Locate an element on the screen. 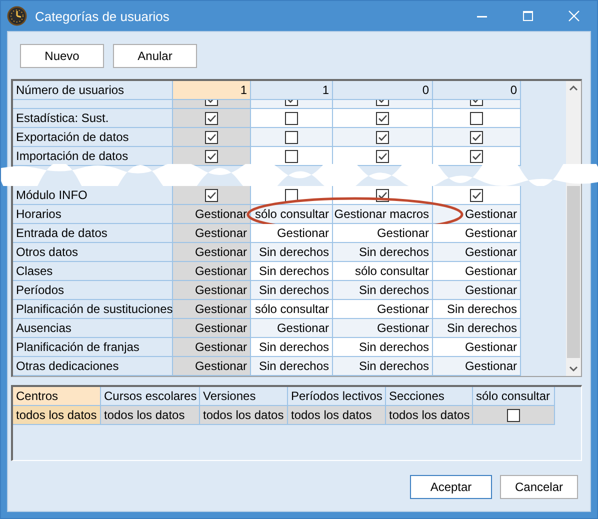  window-title: Categorías de usuarios is located at coordinates (102, 16).